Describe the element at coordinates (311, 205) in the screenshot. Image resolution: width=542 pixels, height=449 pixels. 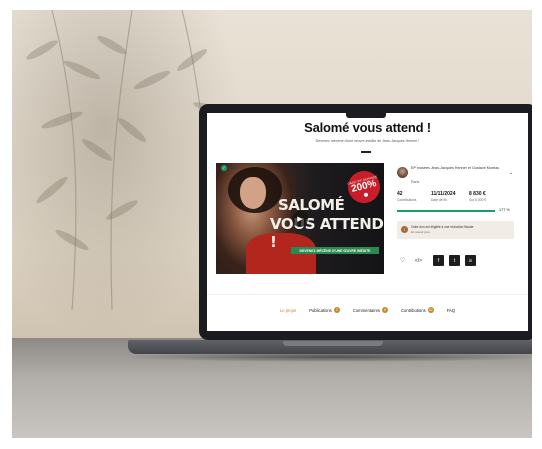
I see `hero-title-line1: SALOMÉ` at that location.